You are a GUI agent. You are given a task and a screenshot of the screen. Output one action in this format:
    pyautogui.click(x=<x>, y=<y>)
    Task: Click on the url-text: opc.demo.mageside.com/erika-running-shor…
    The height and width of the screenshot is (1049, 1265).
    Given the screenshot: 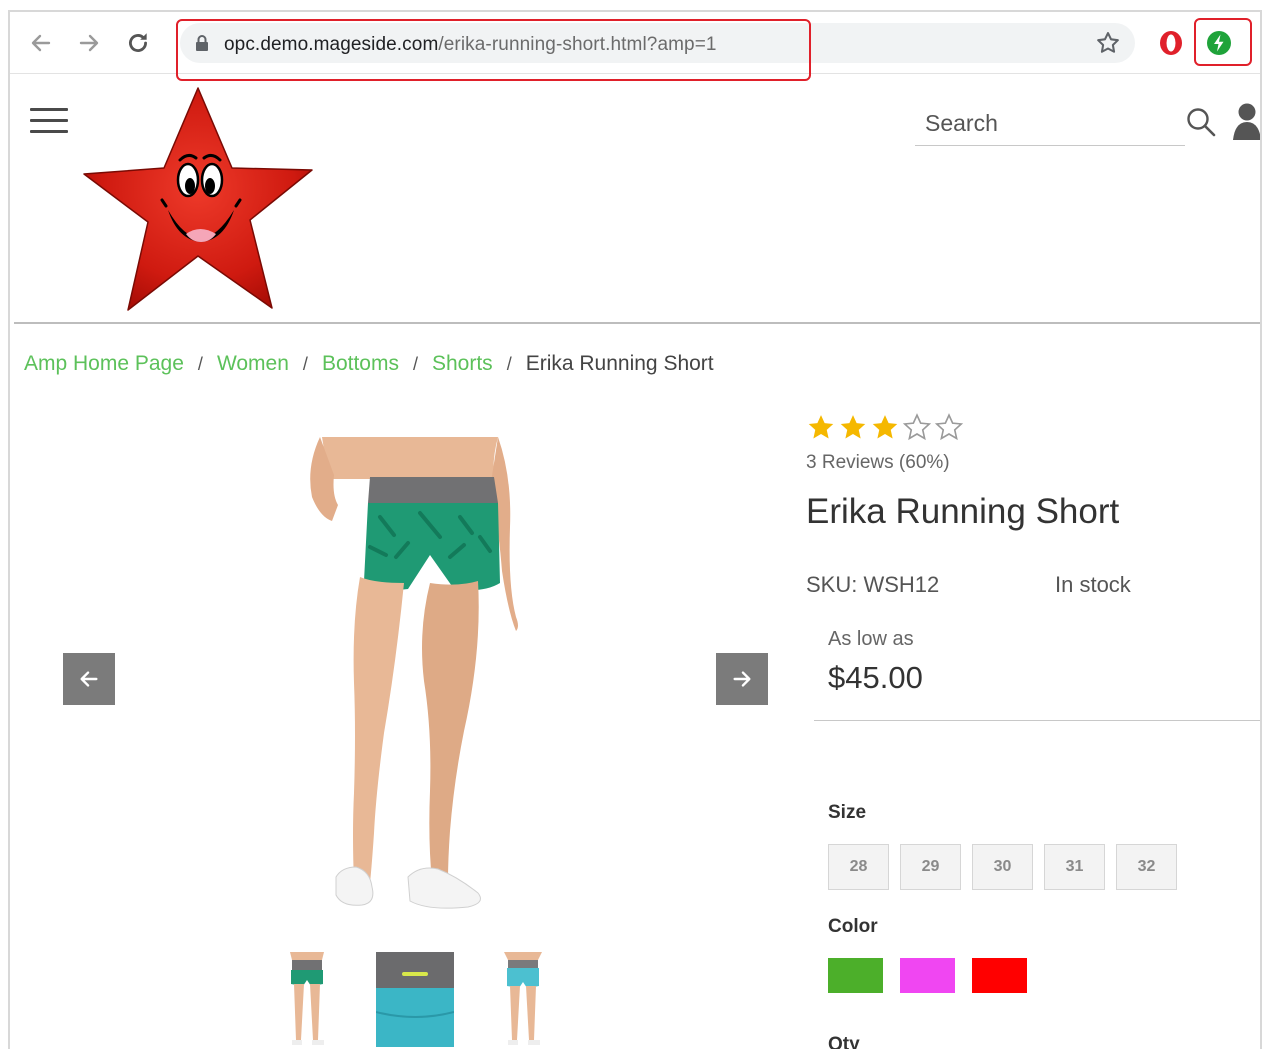 What is the action you would take?
    pyautogui.click(x=470, y=45)
    